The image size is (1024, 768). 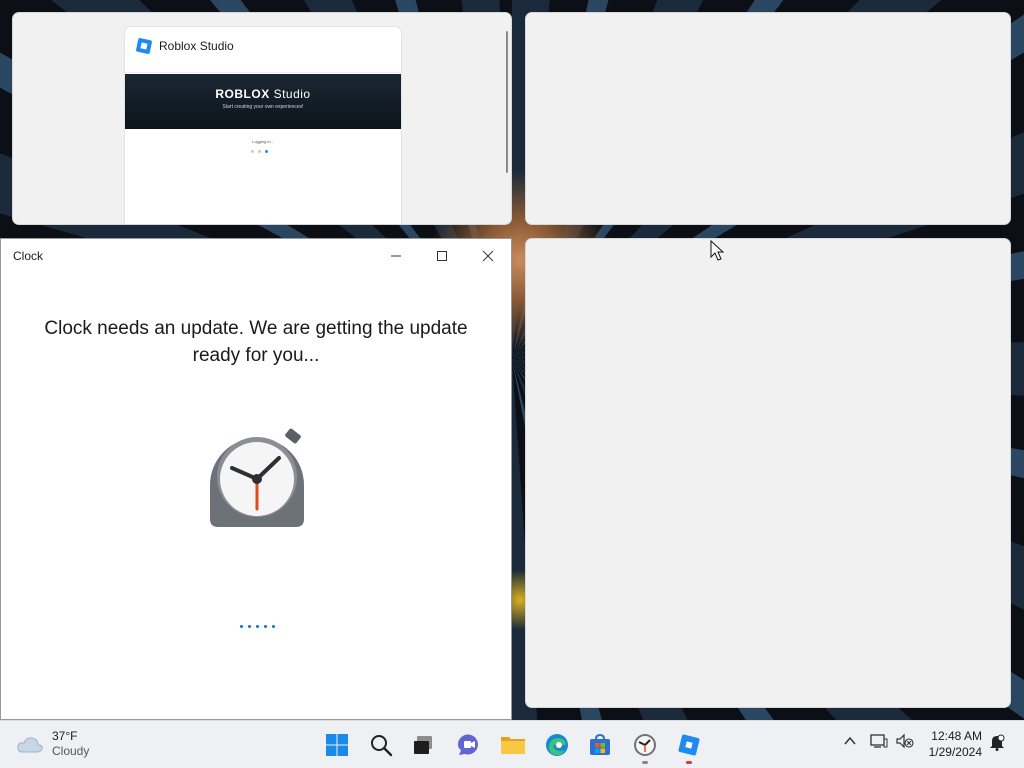 I want to click on close-button, so click(x=488, y=256).